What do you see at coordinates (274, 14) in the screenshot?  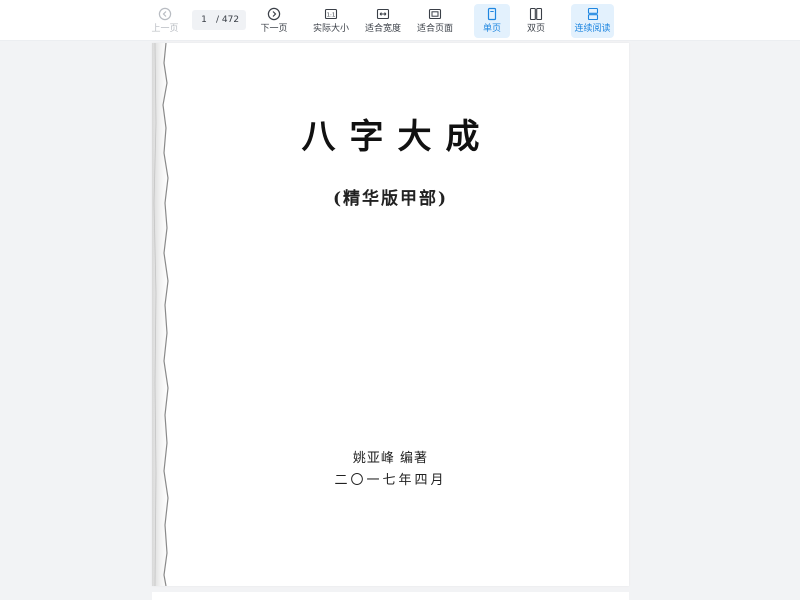 I see `chevron-right-circle-icon` at bounding box center [274, 14].